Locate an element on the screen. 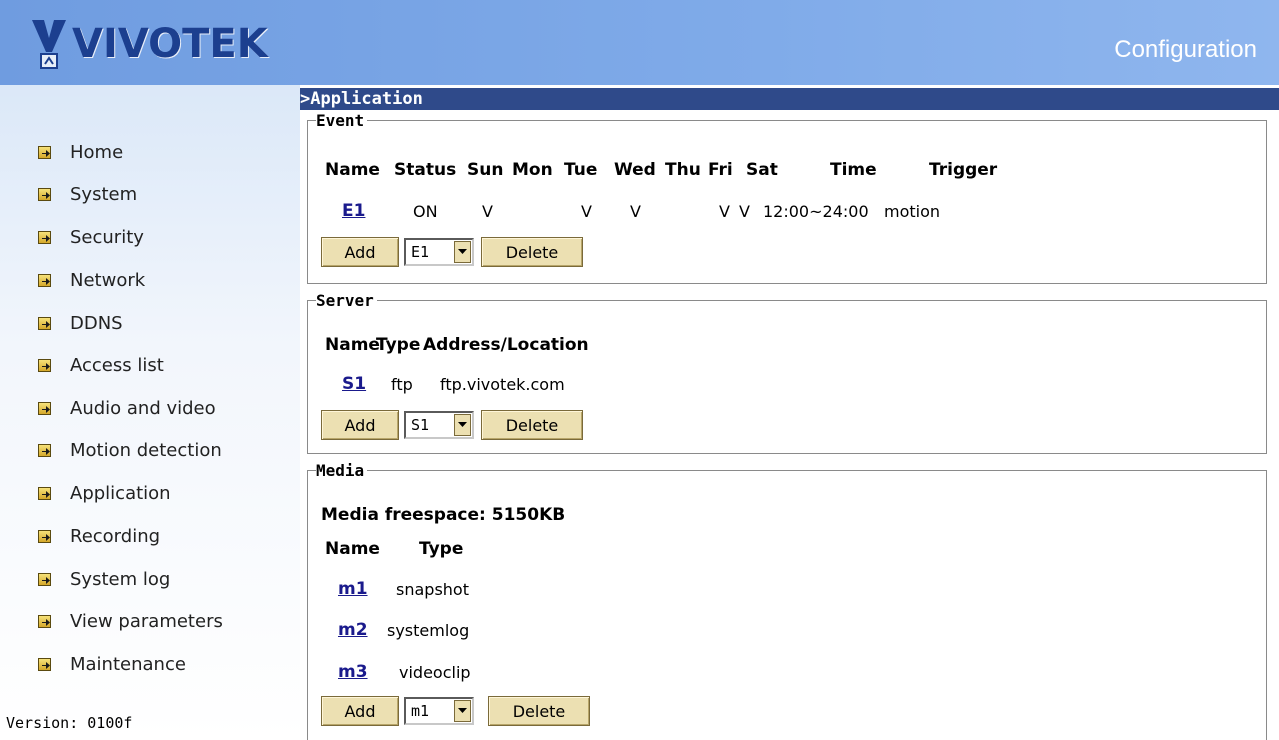 Image resolution: width=1279 pixels, height=740 pixels. table-row: S1 ftp ftp.vivotek.com is located at coordinates (453, 384).